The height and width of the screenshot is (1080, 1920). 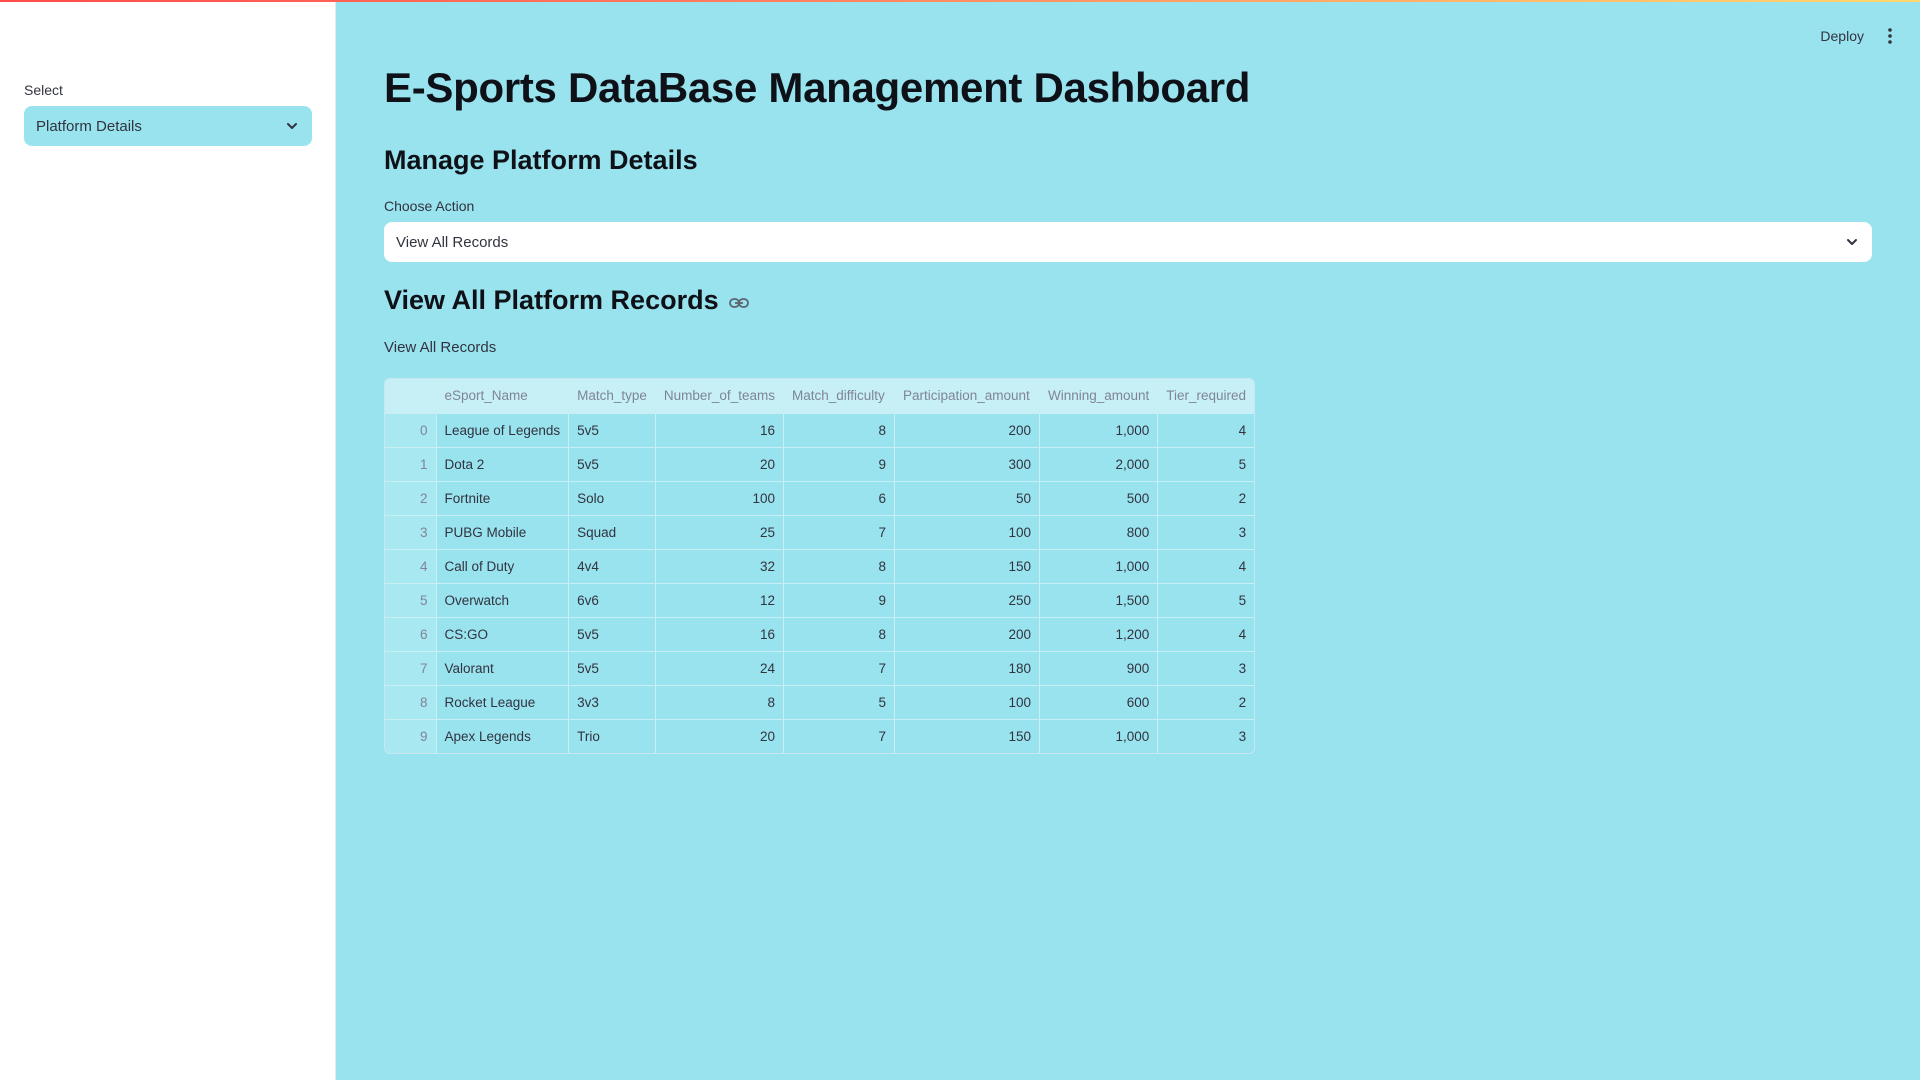 I want to click on number-of-teams-cell: 12, so click(x=719, y=600).